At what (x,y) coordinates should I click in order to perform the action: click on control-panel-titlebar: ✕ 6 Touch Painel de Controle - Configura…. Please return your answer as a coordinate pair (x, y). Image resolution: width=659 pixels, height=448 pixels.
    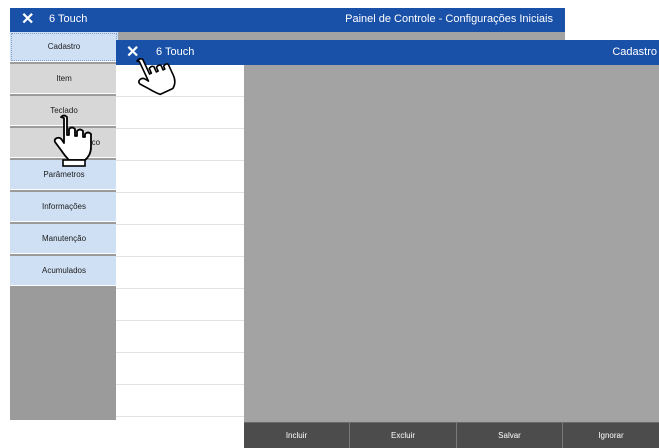
    Looking at the image, I should click on (287, 20).